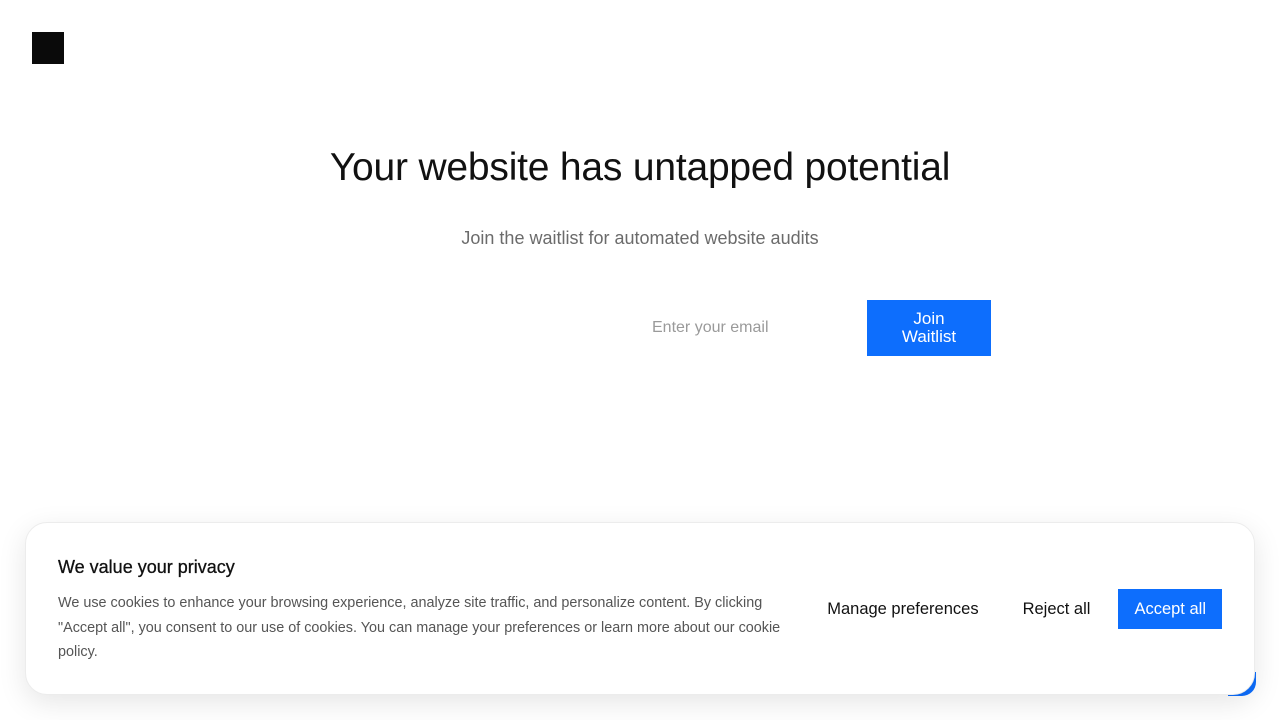 This screenshot has height=720, width=1280. Describe the element at coordinates (929, 328) in the screenshot. I see `join-waitlist-button: Join Waitlist` at that location.